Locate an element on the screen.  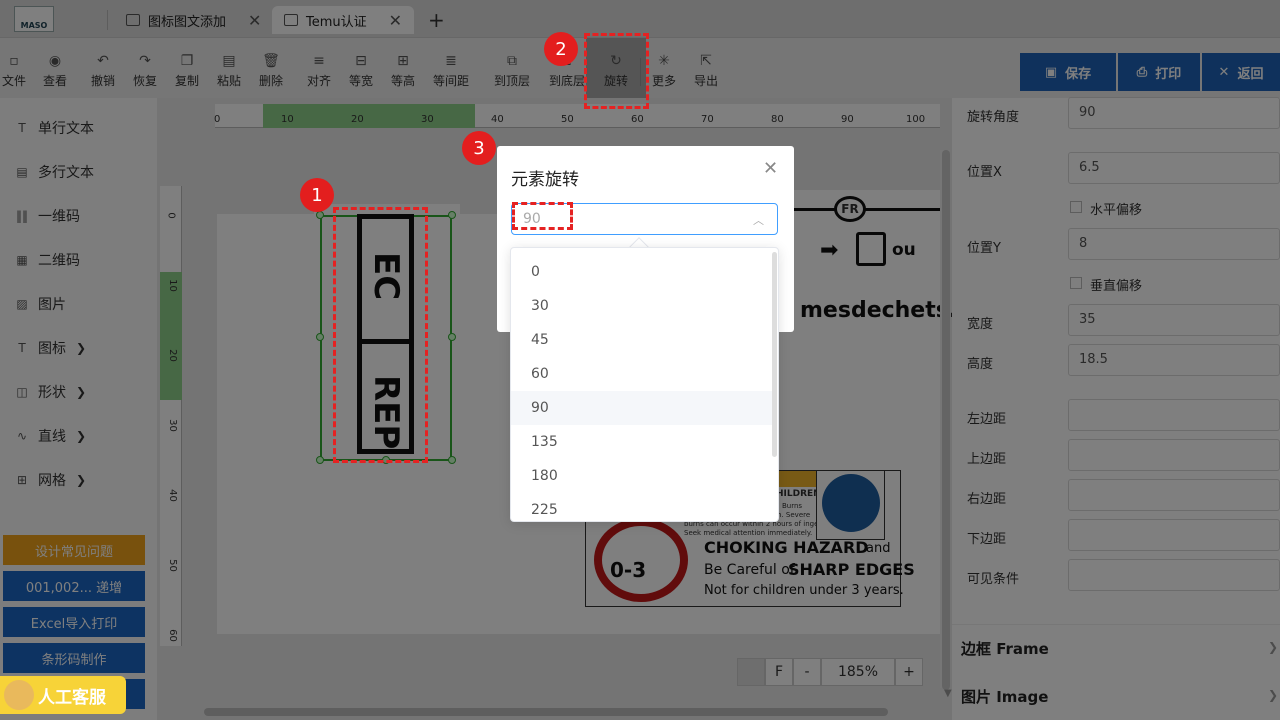
annotation-badge-3: 3 is located at coordinates (479, 148).